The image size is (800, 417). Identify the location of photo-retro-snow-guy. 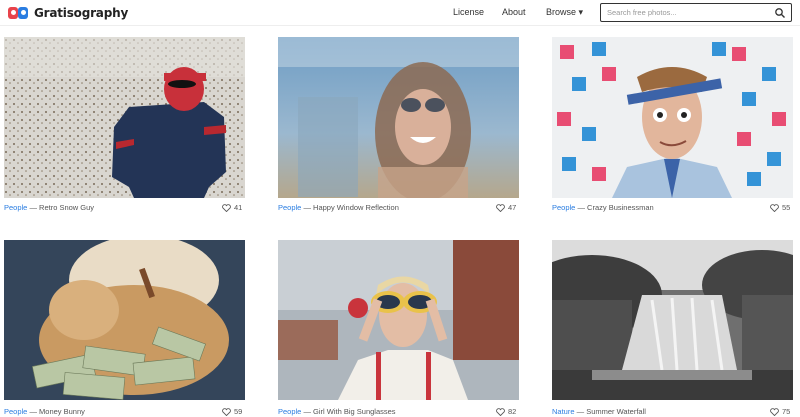
(124, 117).